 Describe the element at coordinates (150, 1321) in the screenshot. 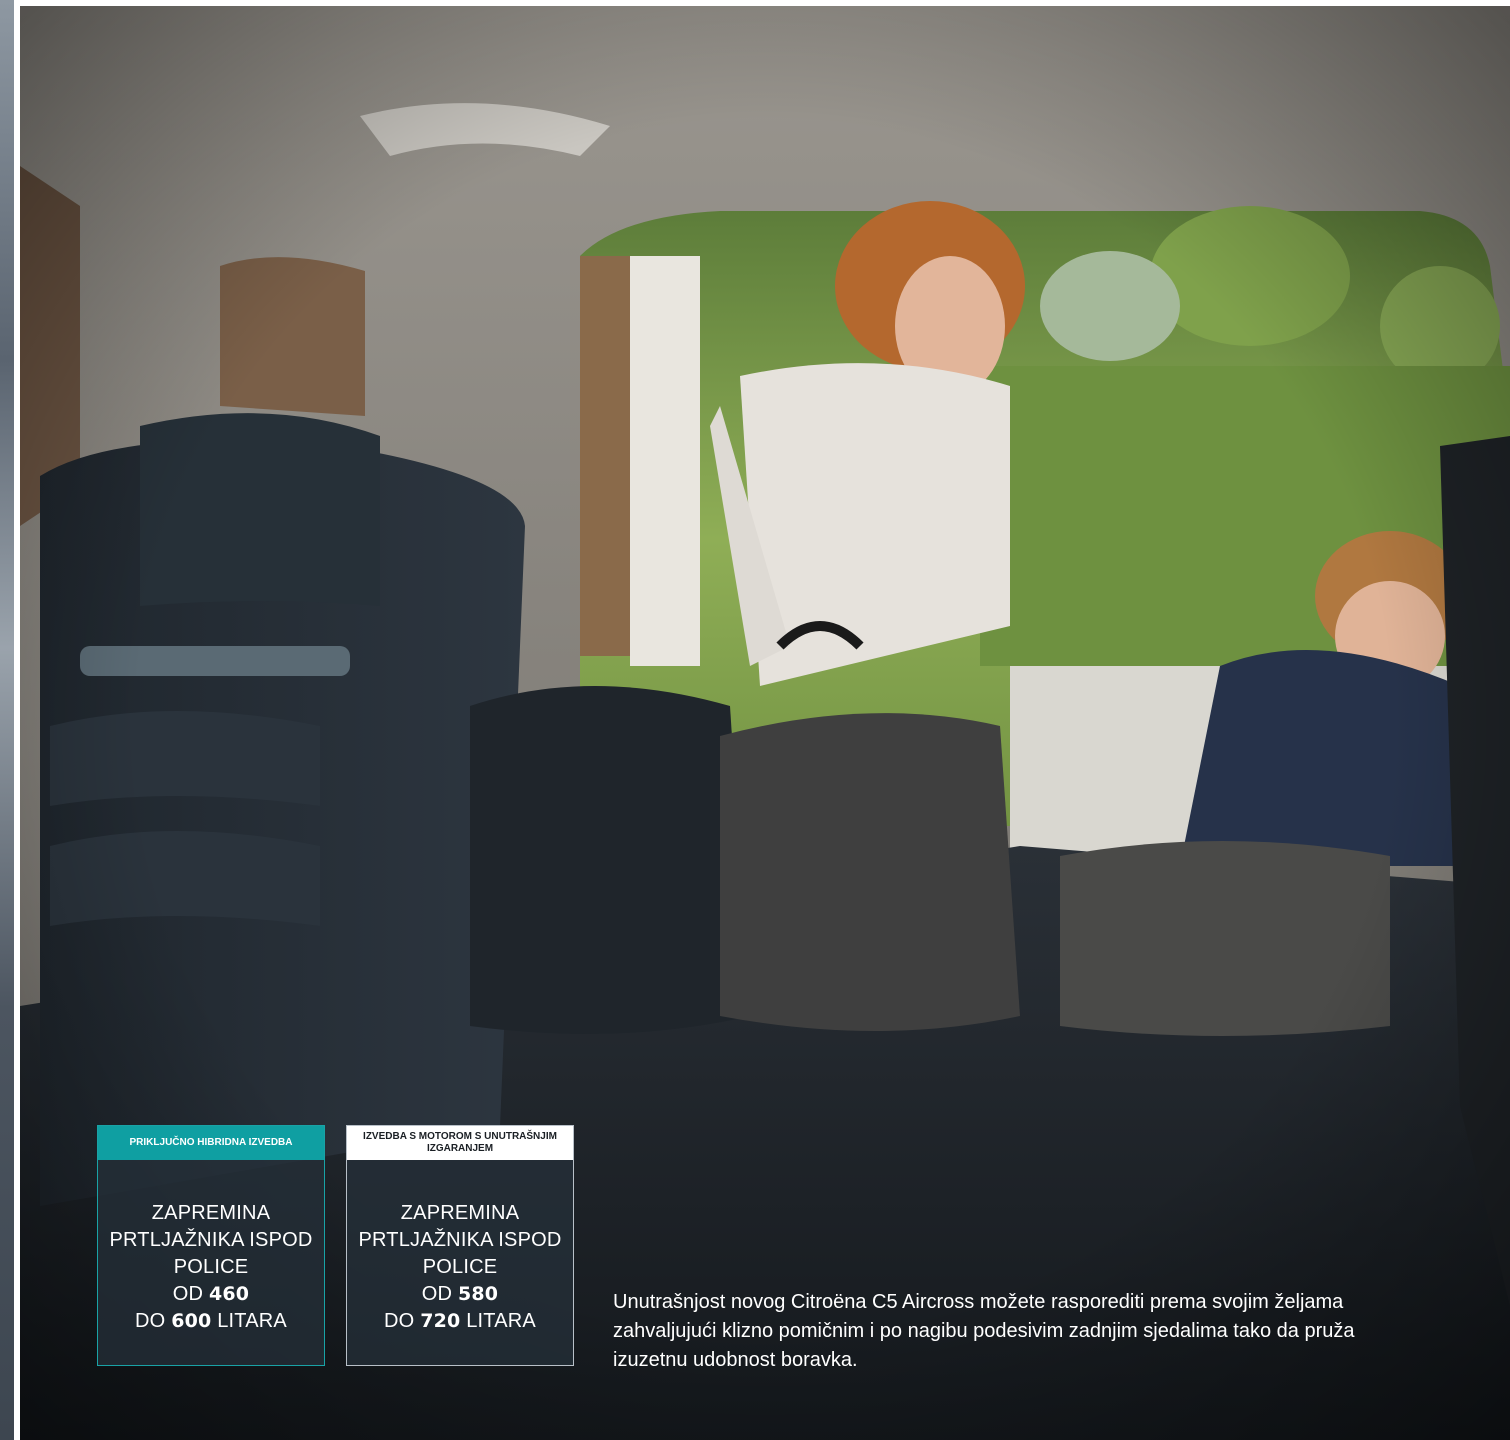

I see `hybrid-to-label: DO` at that location.